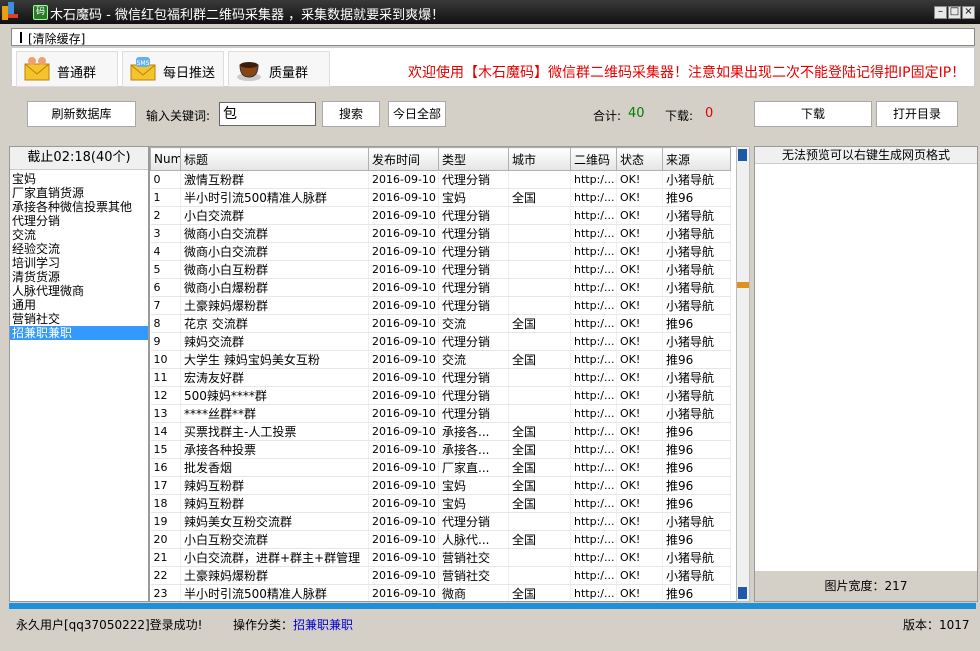  Describe the element at coordinates (351, 114) in the screenshot. I see `search-button: 搜索` at that location.